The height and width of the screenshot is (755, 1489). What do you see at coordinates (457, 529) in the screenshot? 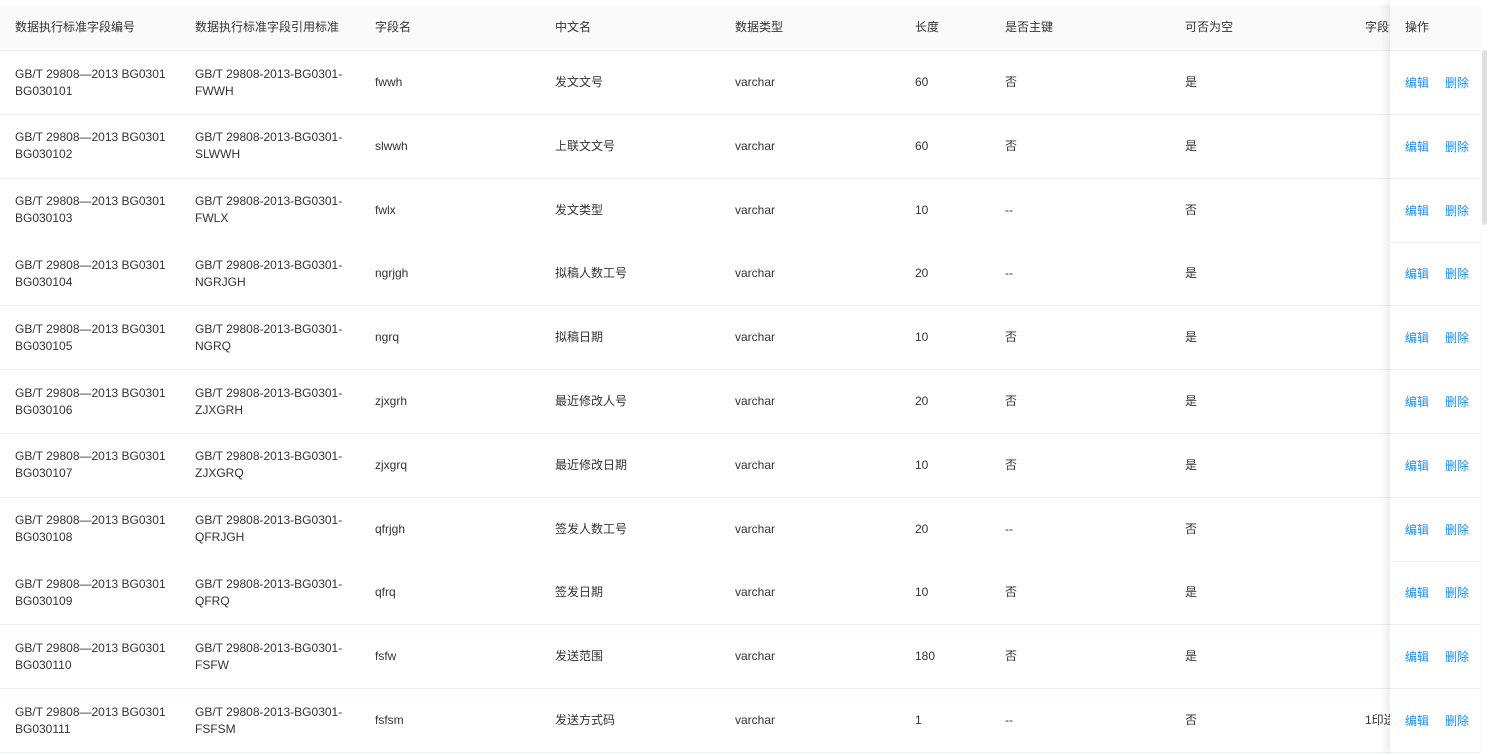
I see `cell-field-name: qfrjgh` at bounding box center [457, 529].